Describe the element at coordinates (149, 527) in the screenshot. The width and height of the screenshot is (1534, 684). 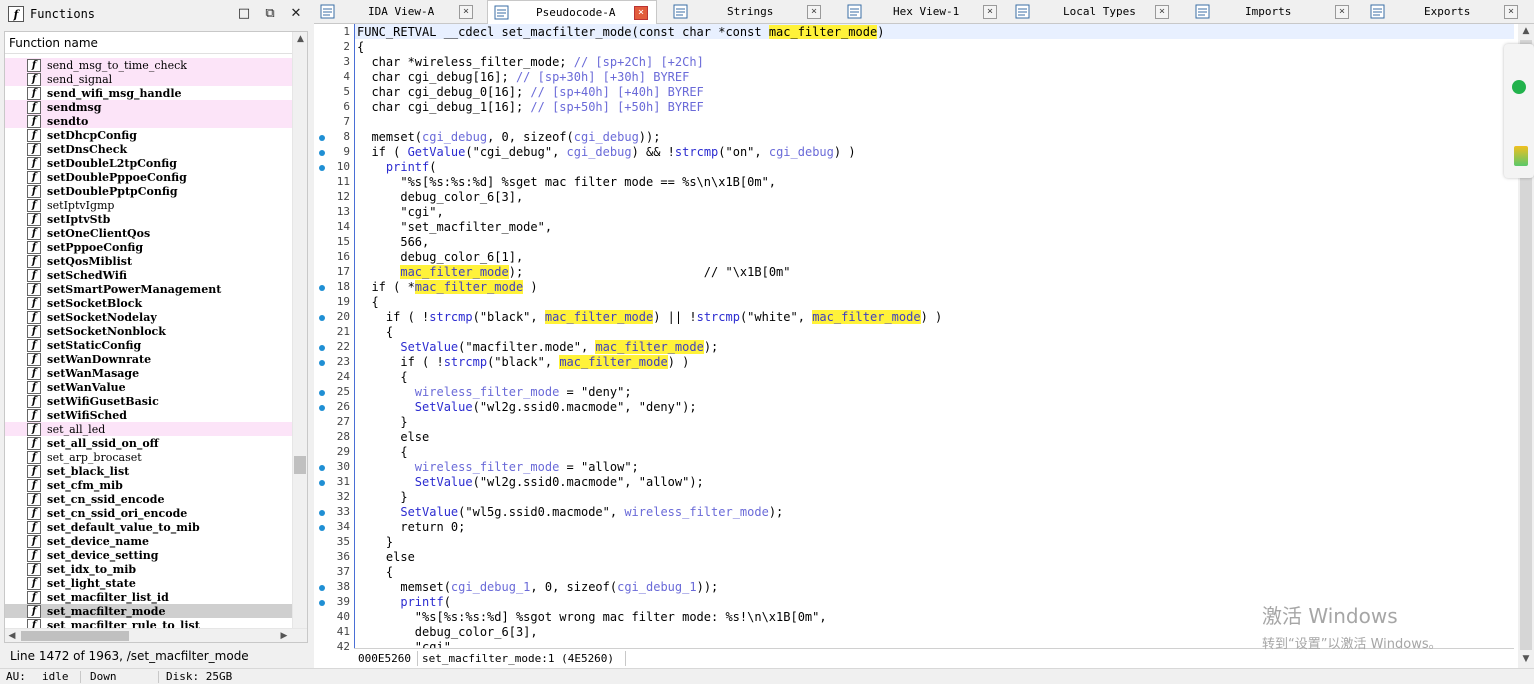
I see `function-list-item: f set_default_value_to_mib` at that location.